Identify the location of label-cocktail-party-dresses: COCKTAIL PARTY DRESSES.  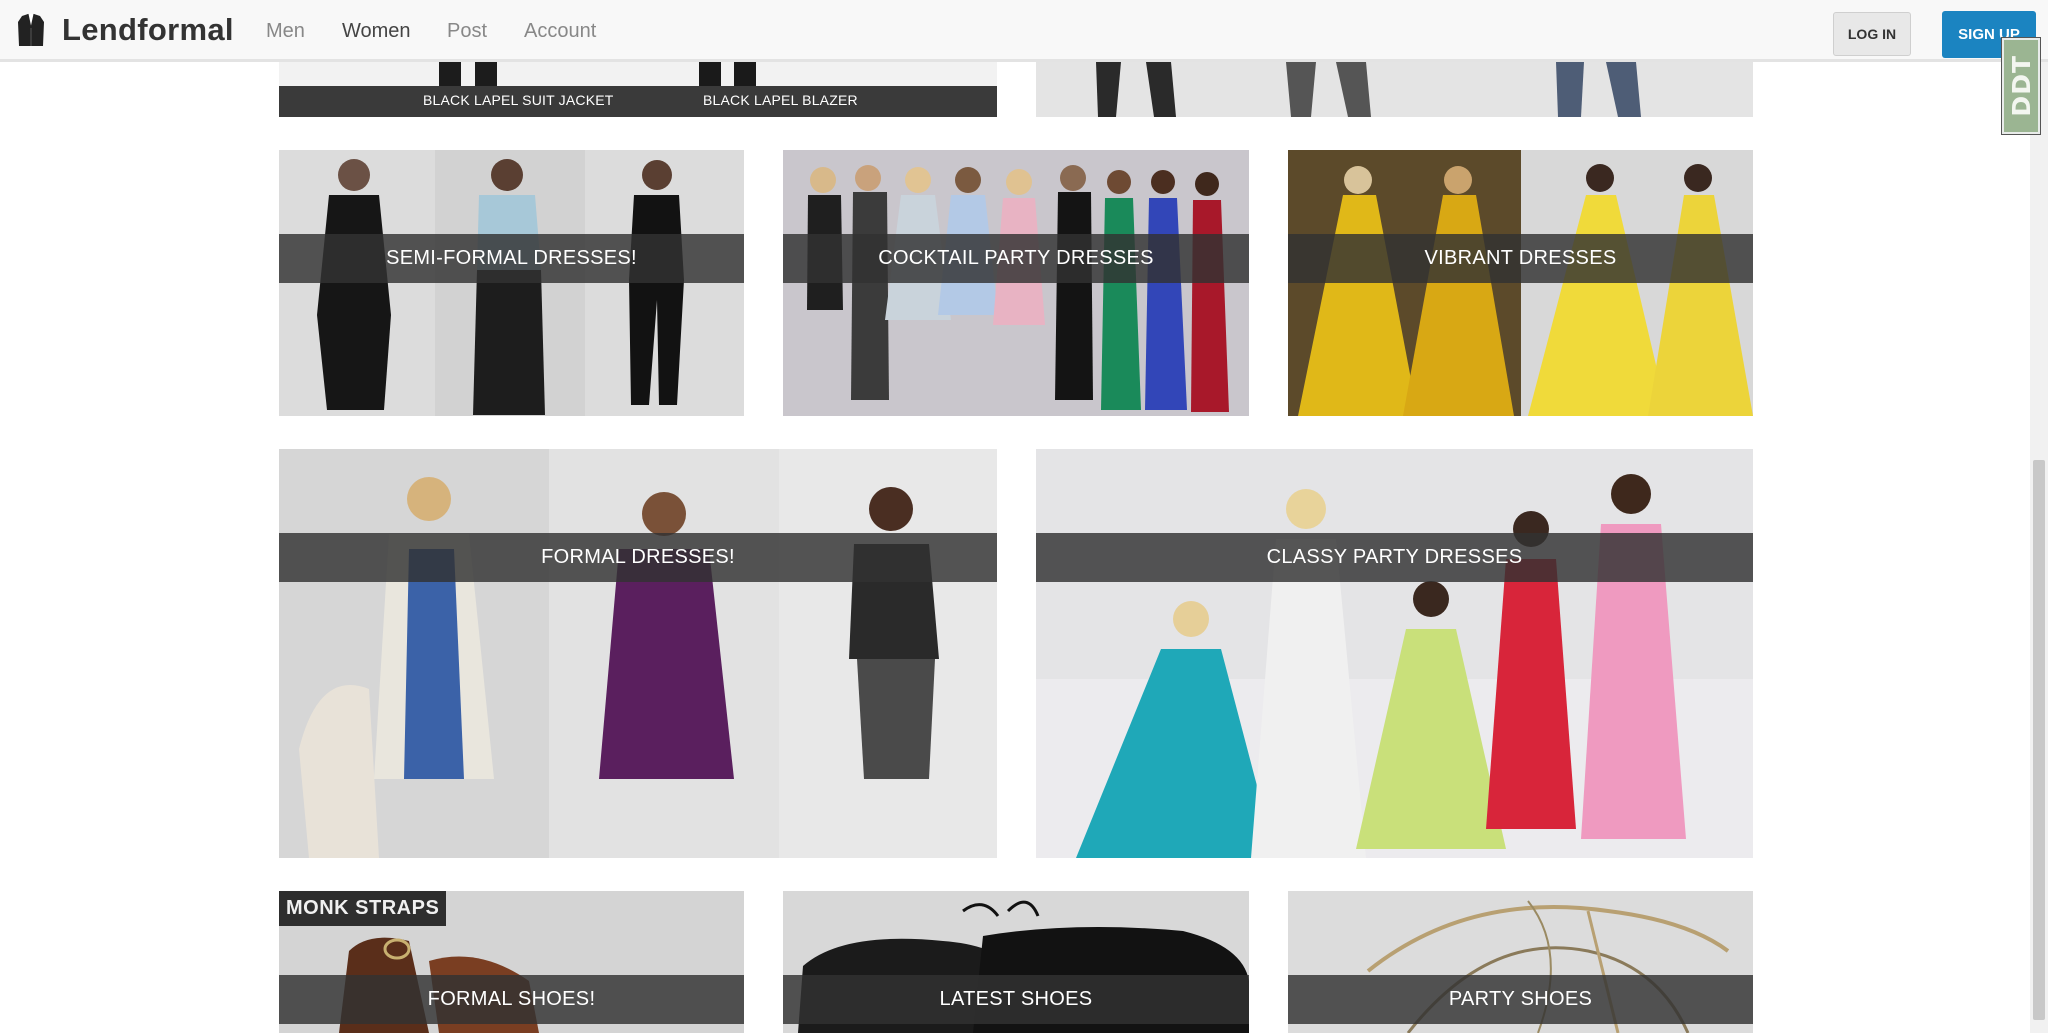
(1016, 258).